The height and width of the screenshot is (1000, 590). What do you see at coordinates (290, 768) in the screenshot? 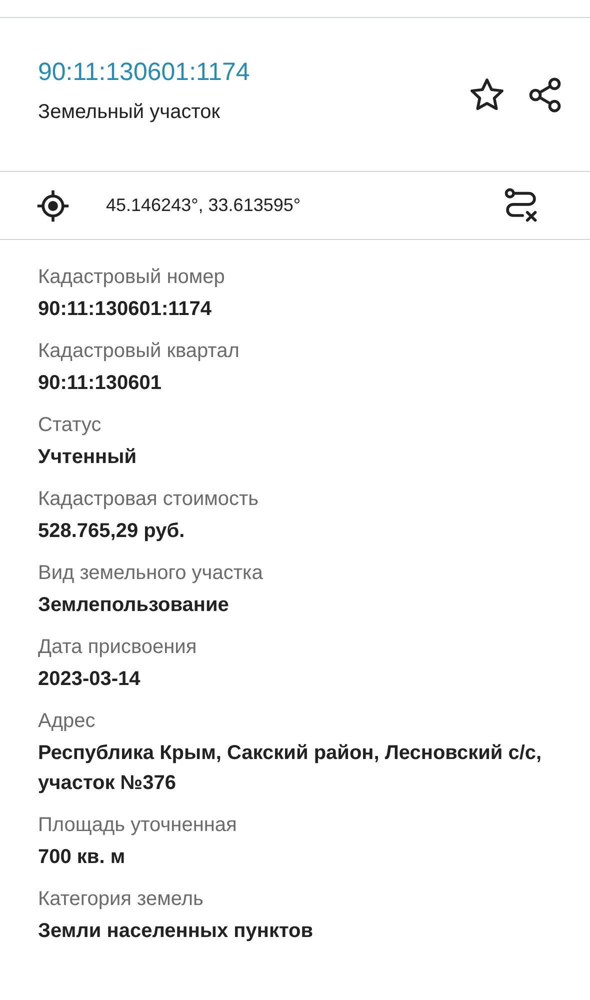
I see `field-value: Республика Крым, Сакский район, Лесновский с/с, участок №376` at bounding box center [290, 768].